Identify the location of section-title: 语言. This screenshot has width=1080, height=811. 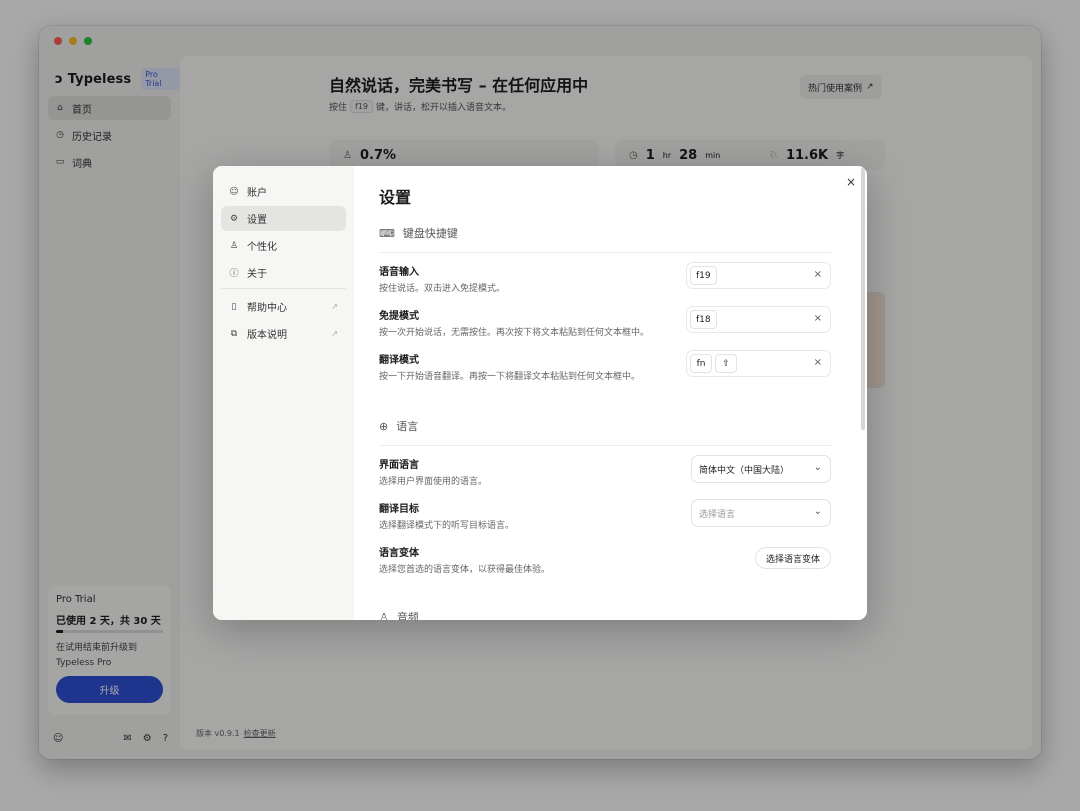
(407, 426).